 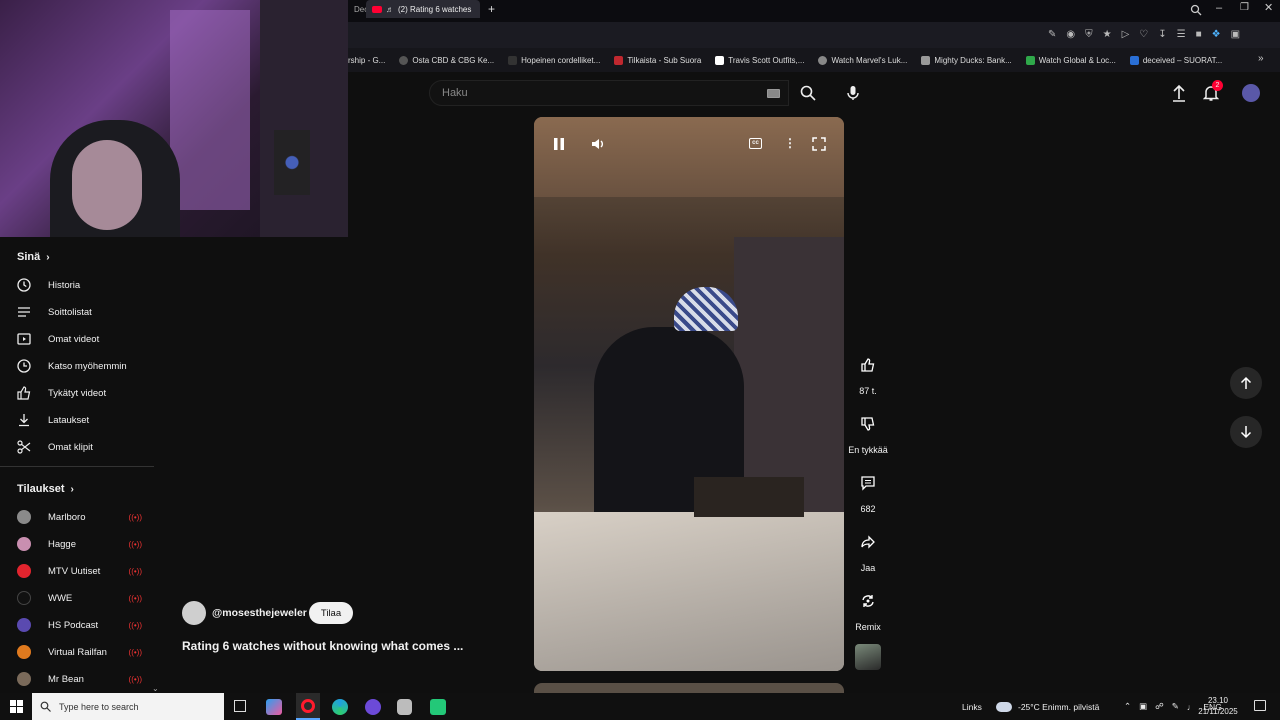 I want to click on upload-button, so click(x=1179, y=95).